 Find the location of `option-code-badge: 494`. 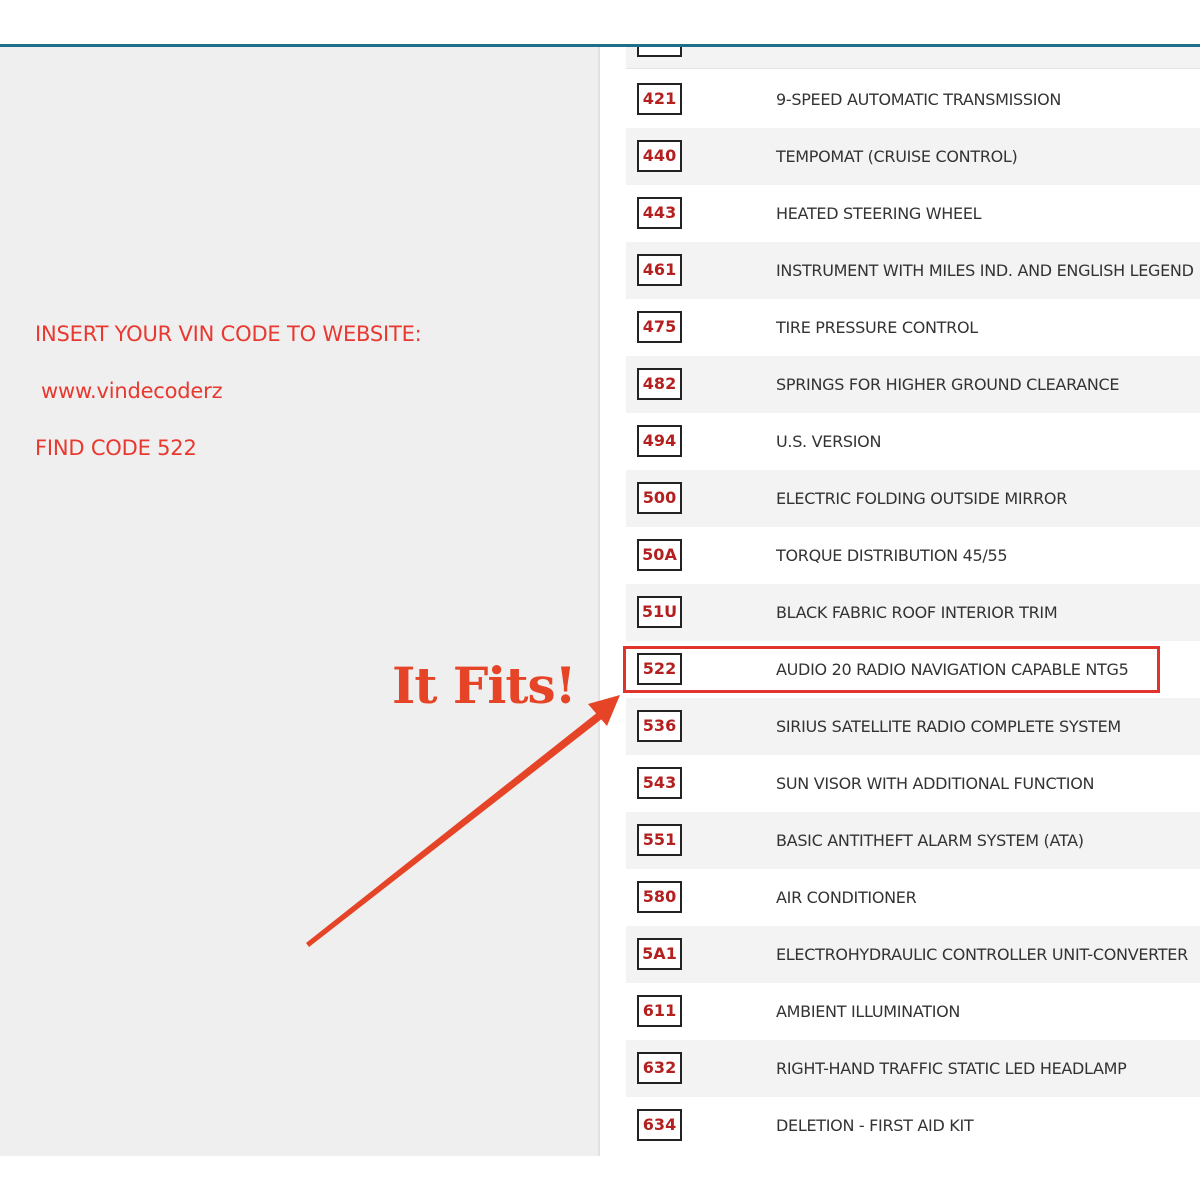

option-code-badge: 494 is located at coordinates (659, 441).